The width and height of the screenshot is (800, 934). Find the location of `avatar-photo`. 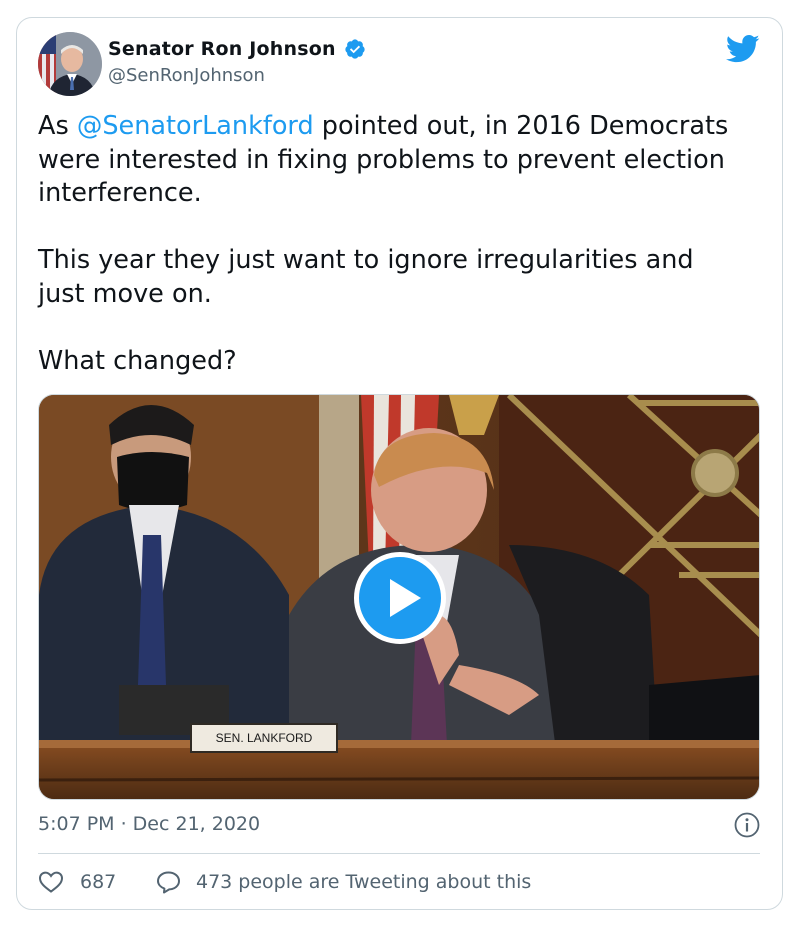

avatar-photo is located at coordinates (70, 64).